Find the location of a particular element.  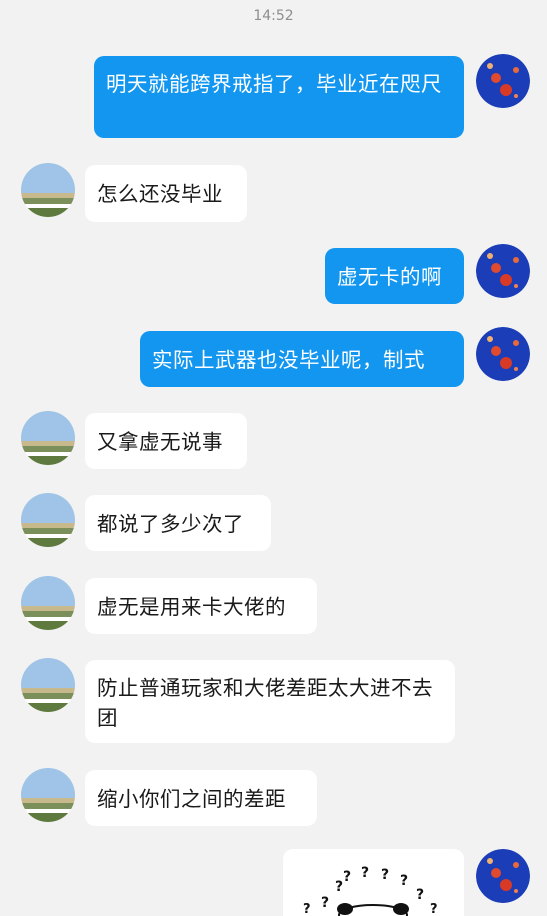

sticker-message-bubble: ? ? ? ? ? ? ? ? ? is located at coordinates (373, 882).